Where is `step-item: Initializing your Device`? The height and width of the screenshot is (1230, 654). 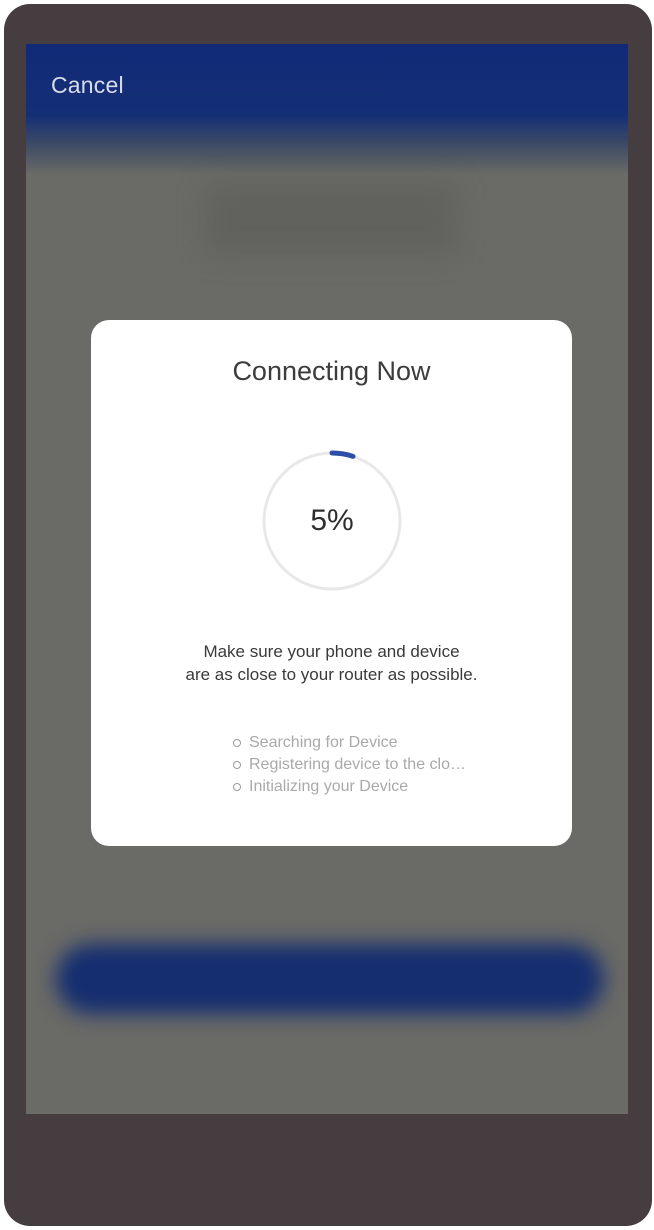 step-item: Initializing your Device is located at coordinates (349, 787).